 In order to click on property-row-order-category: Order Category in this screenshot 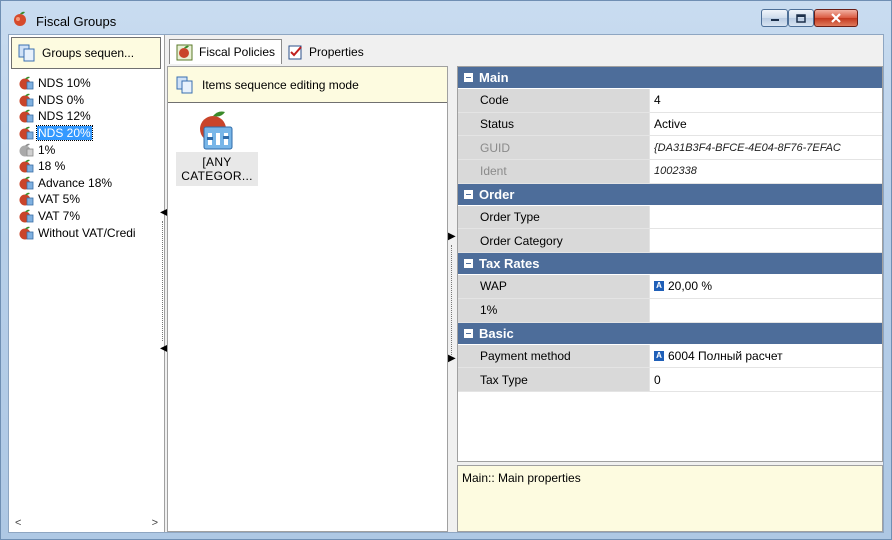, I will do `click(670, 241)`.